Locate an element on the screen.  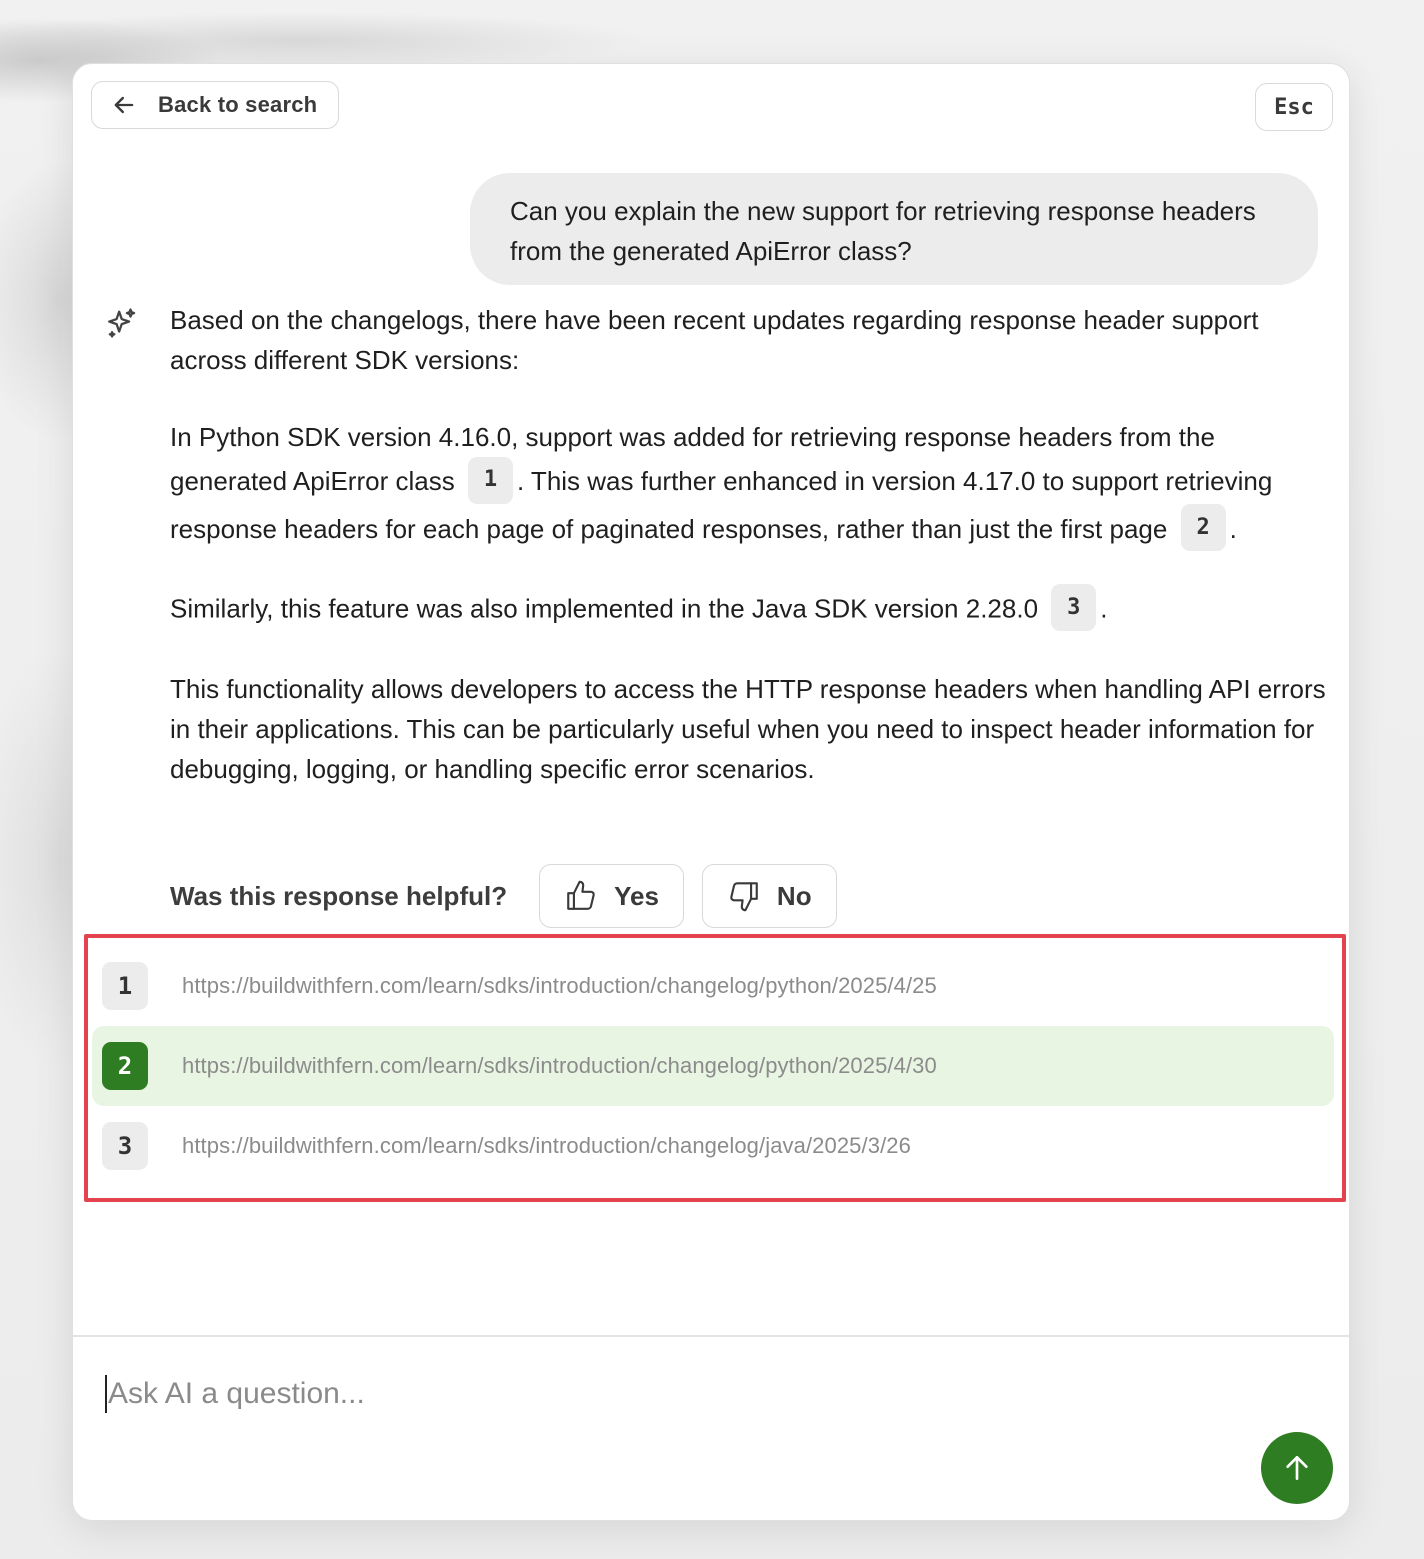
feedback-bar: Was this response helpful? Yes No is located at coordinates (503, 896).